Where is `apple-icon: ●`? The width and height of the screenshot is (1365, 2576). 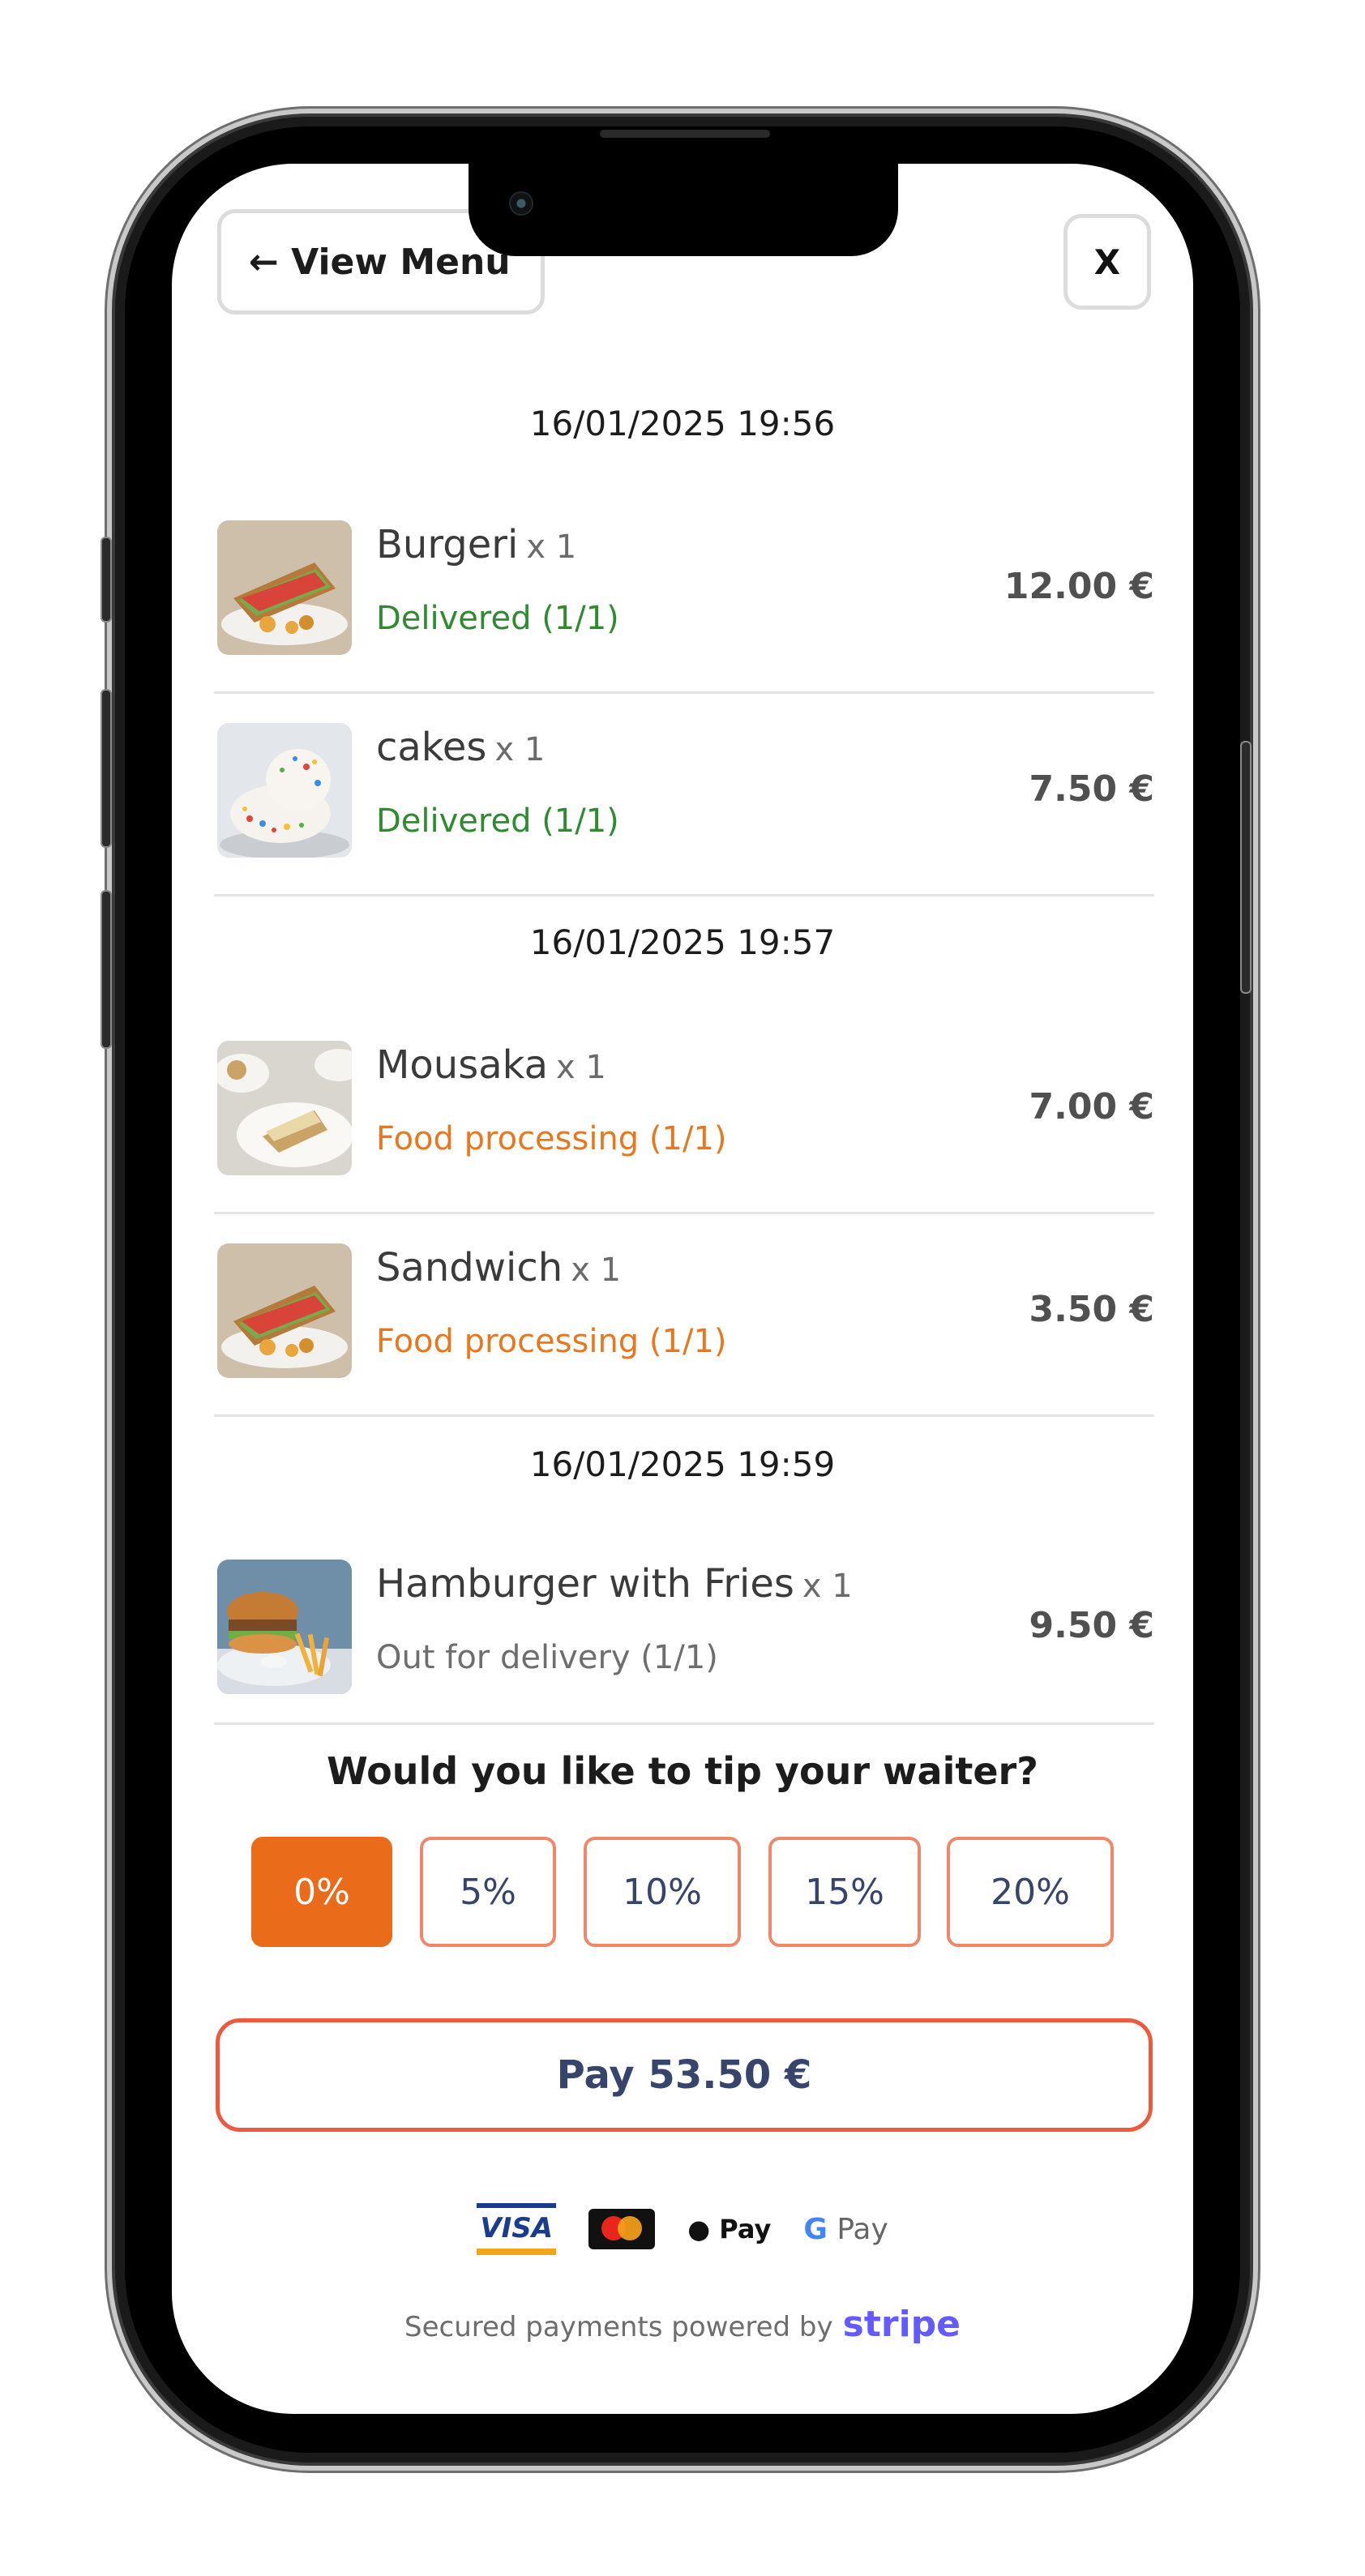 apple-icon: ● is located at coordinates (699, 2229).